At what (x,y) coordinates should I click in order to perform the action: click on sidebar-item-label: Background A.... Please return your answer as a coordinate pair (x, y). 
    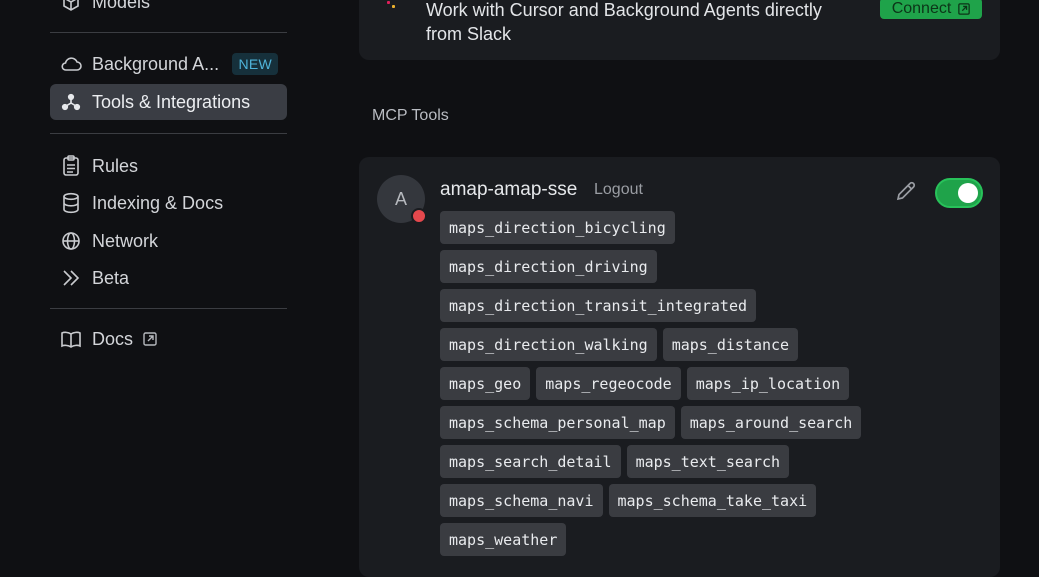
    Looking at the image, I should click on (156, 63).